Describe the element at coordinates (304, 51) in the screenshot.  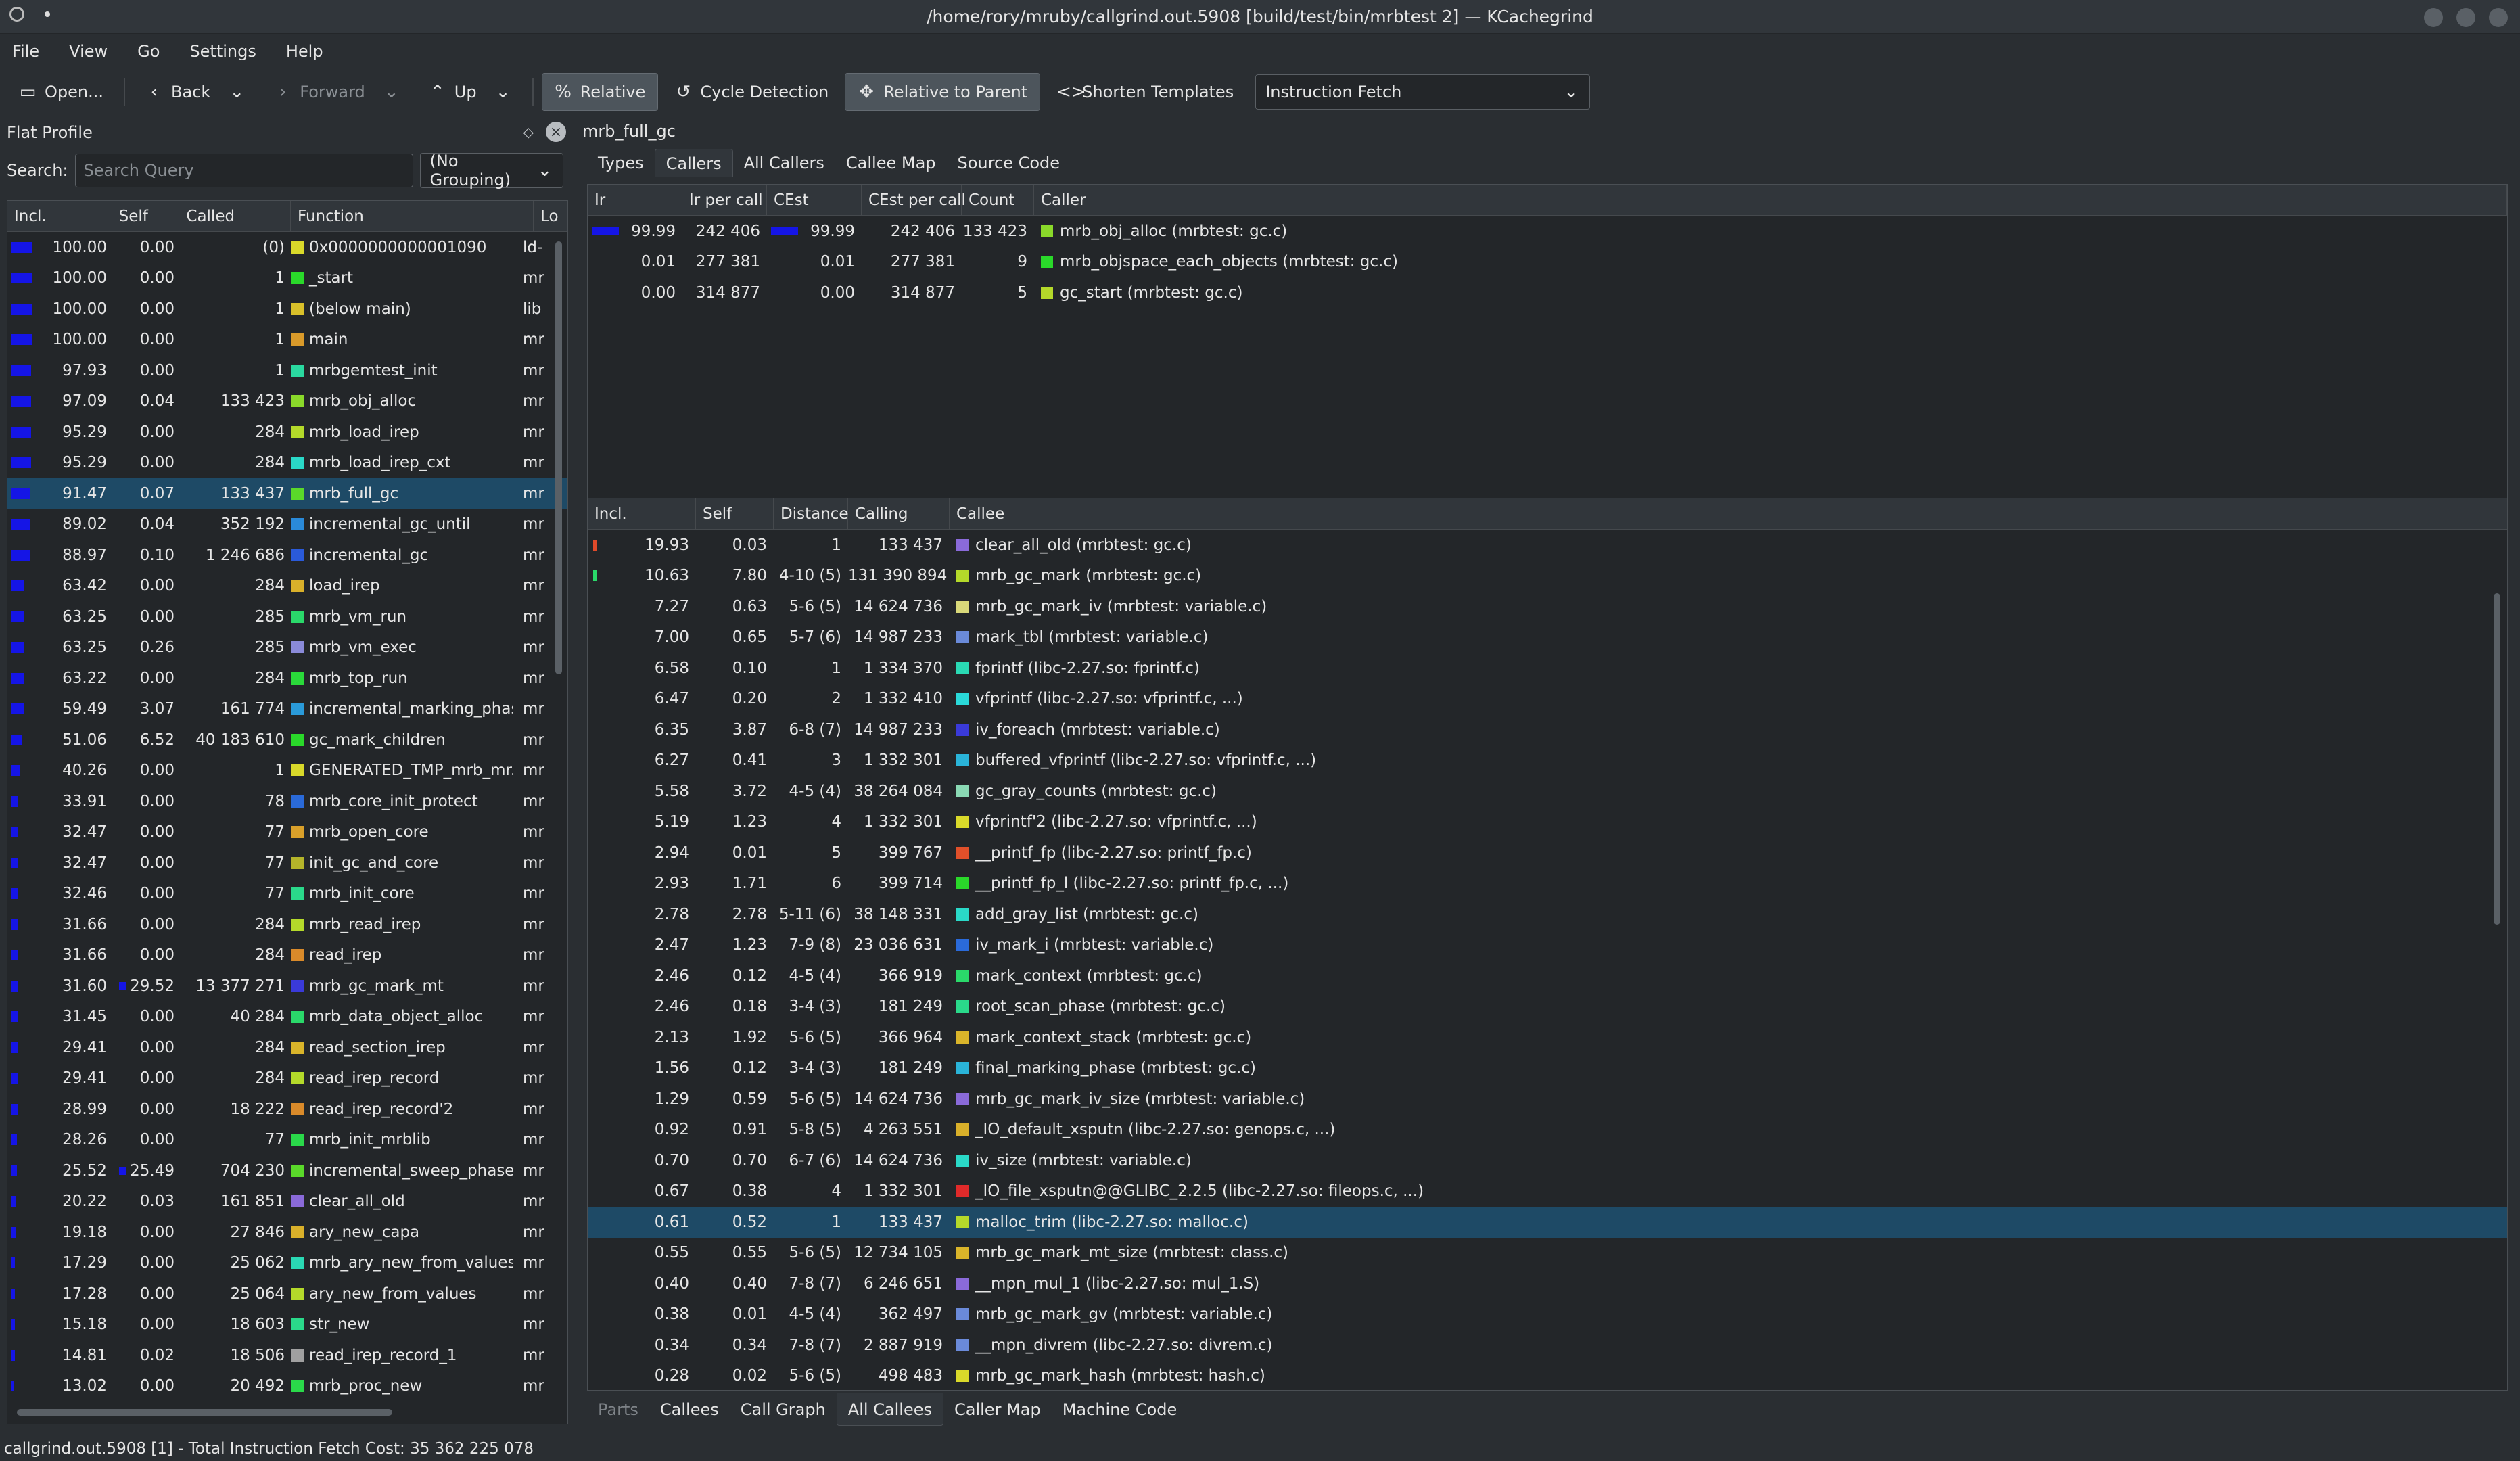
I see `menu-help: Help` at that location.